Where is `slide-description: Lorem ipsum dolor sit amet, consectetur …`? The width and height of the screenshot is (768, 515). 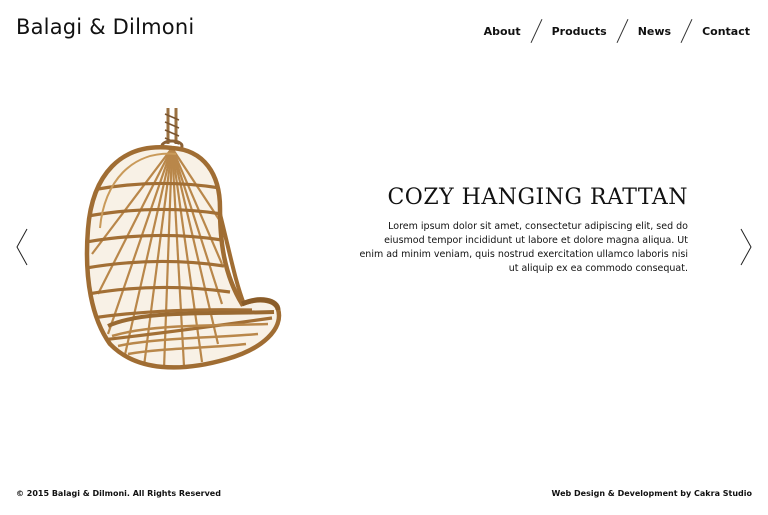
slide-description: Lorem ipsum dolor sit amet, consectetur … is located at coordinates (523, 247).